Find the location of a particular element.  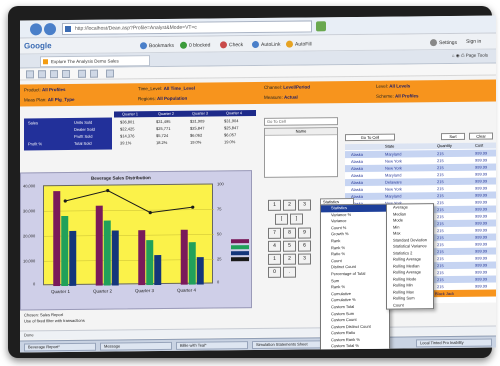

browser-tab: Explore The Analysis Demo Sales is located at coordinates (95, 61).